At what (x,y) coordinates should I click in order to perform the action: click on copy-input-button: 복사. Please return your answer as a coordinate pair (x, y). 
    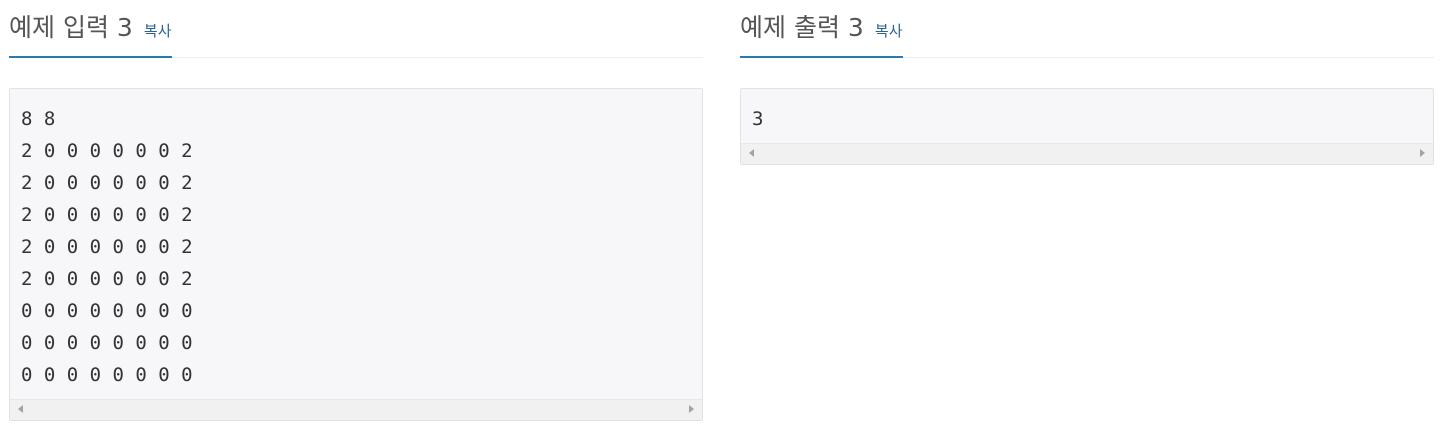
    Looking at the image, I should click on (158, 31).